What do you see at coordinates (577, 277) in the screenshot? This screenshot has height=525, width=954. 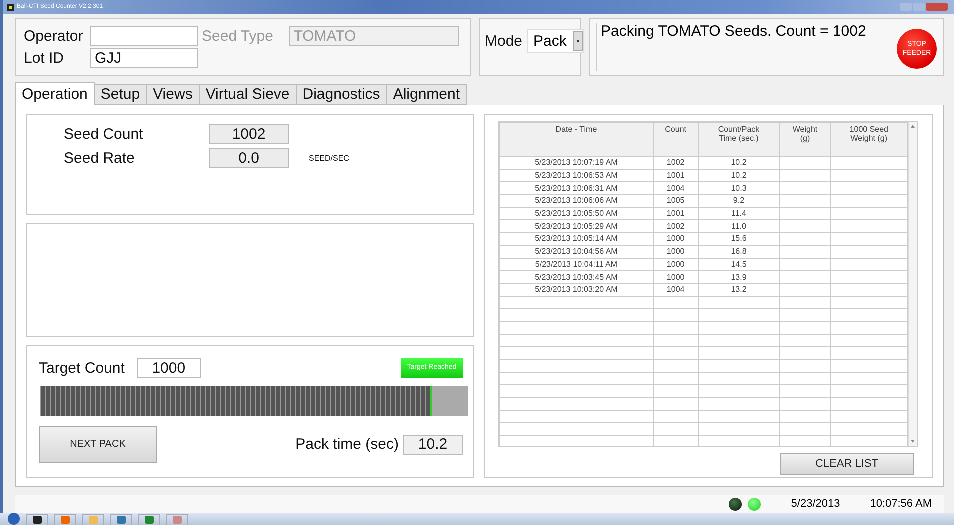 I see `table-cell: 5/23/2013 10:03:45 AM` at bounding box center [577, 277].